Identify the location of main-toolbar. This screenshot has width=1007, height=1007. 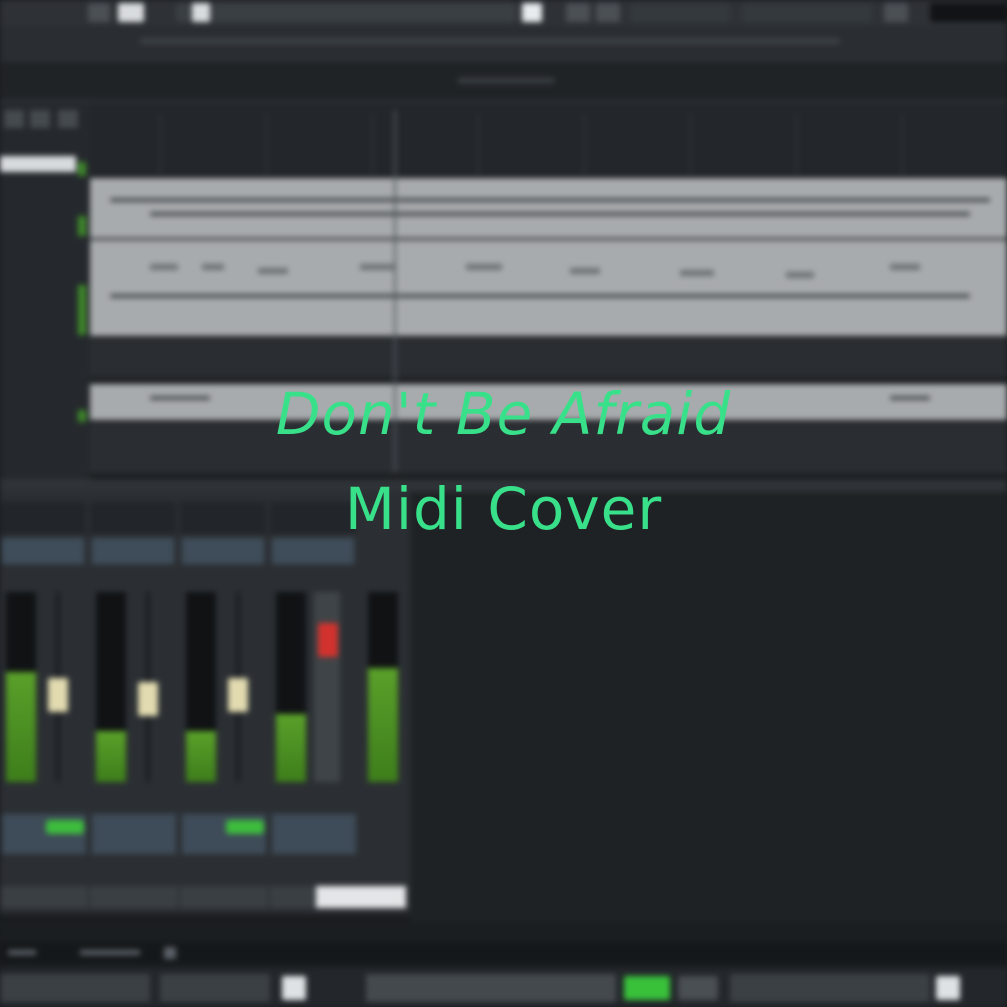
(503, 13).